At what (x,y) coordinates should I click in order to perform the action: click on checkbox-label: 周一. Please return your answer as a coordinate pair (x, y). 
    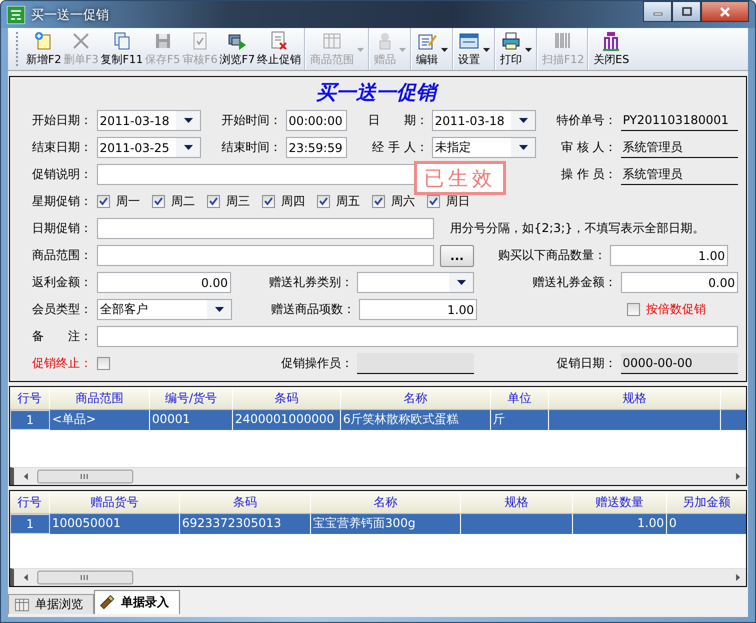
    Looking at the image, I should click on (128, 201).